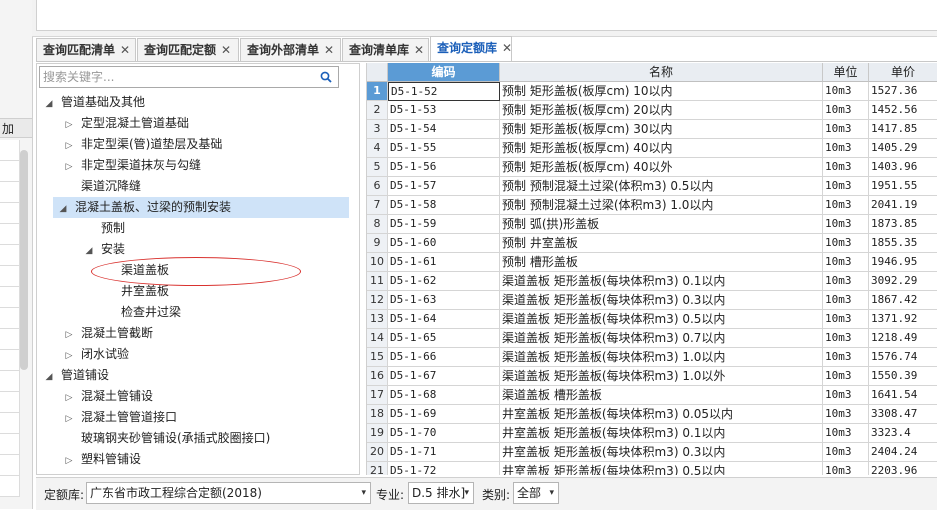 This screenshot has width=937, height=510. I want to click on price-cell: 1855.35, so click(903, 243).